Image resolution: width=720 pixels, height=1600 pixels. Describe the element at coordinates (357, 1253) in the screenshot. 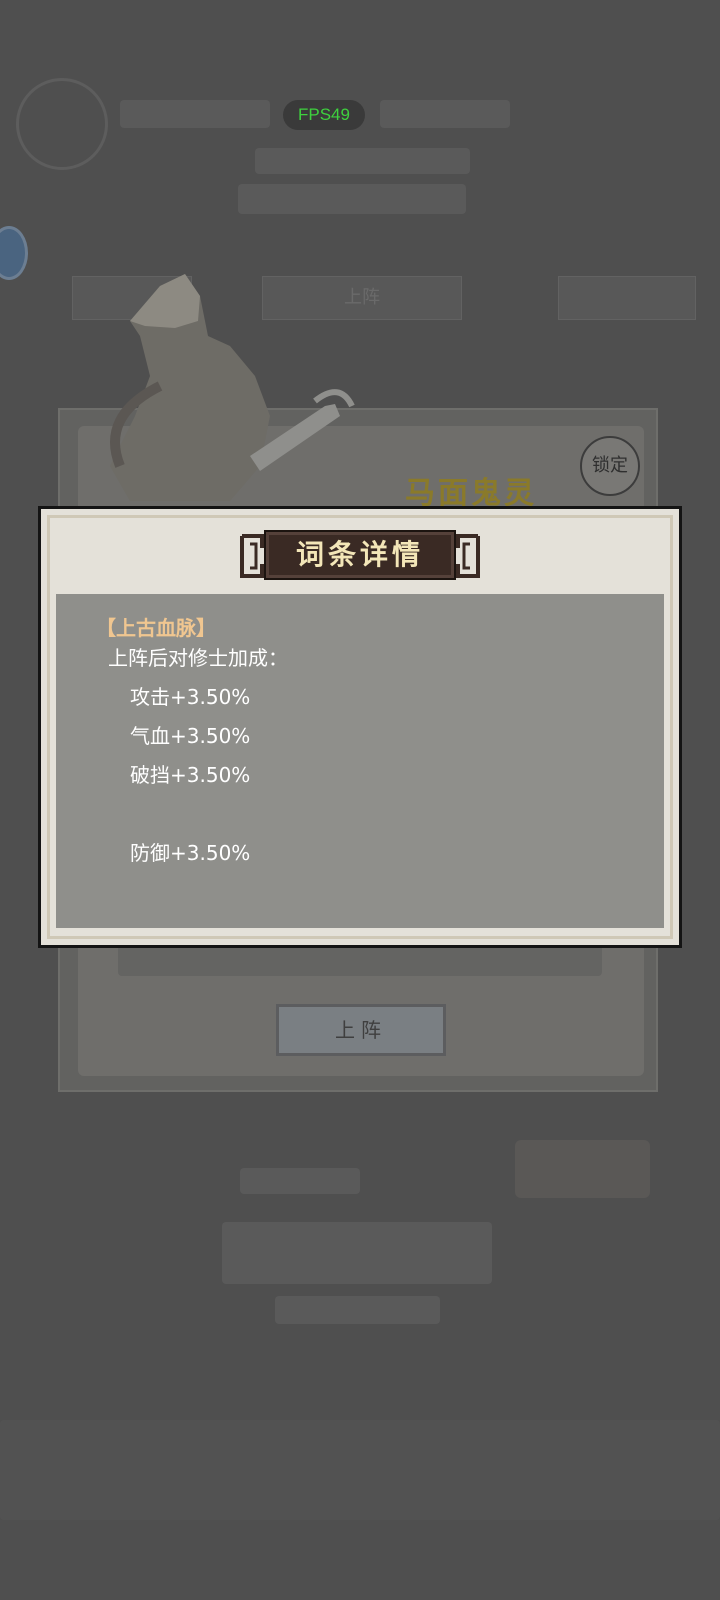

I see `bottom-panel-blur` at that location.